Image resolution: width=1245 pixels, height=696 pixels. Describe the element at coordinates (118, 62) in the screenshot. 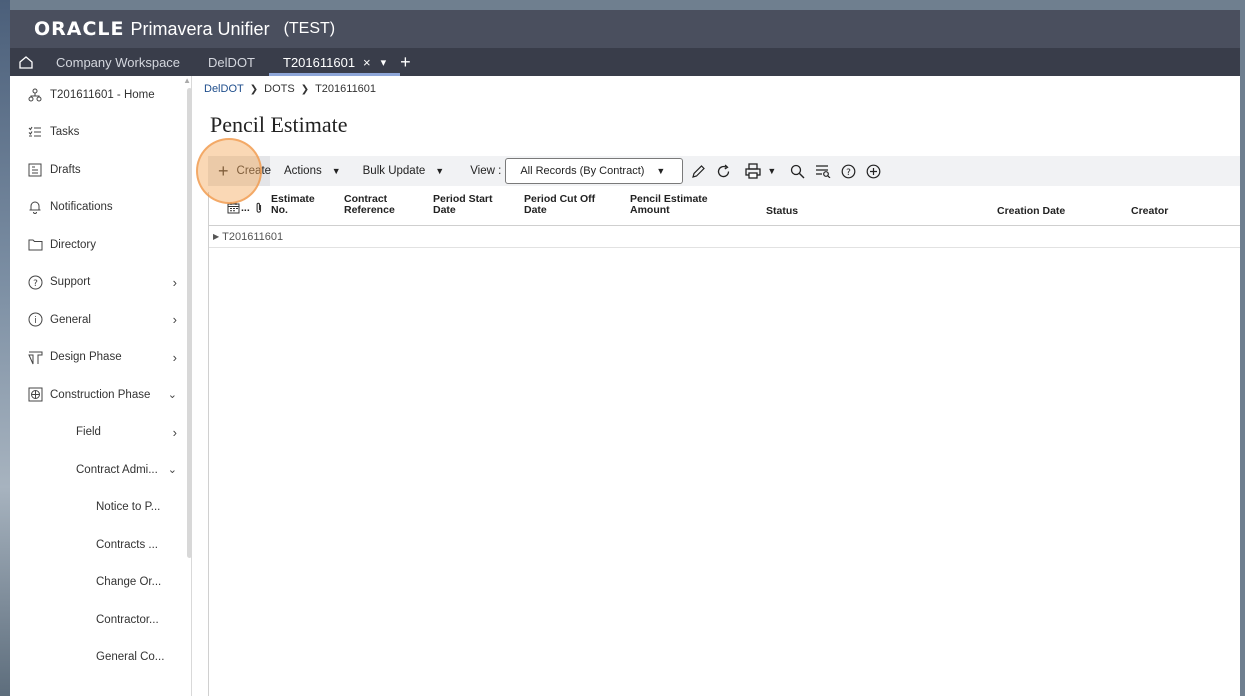

I see `tab-company-workspace: Company Workspace` at that location.